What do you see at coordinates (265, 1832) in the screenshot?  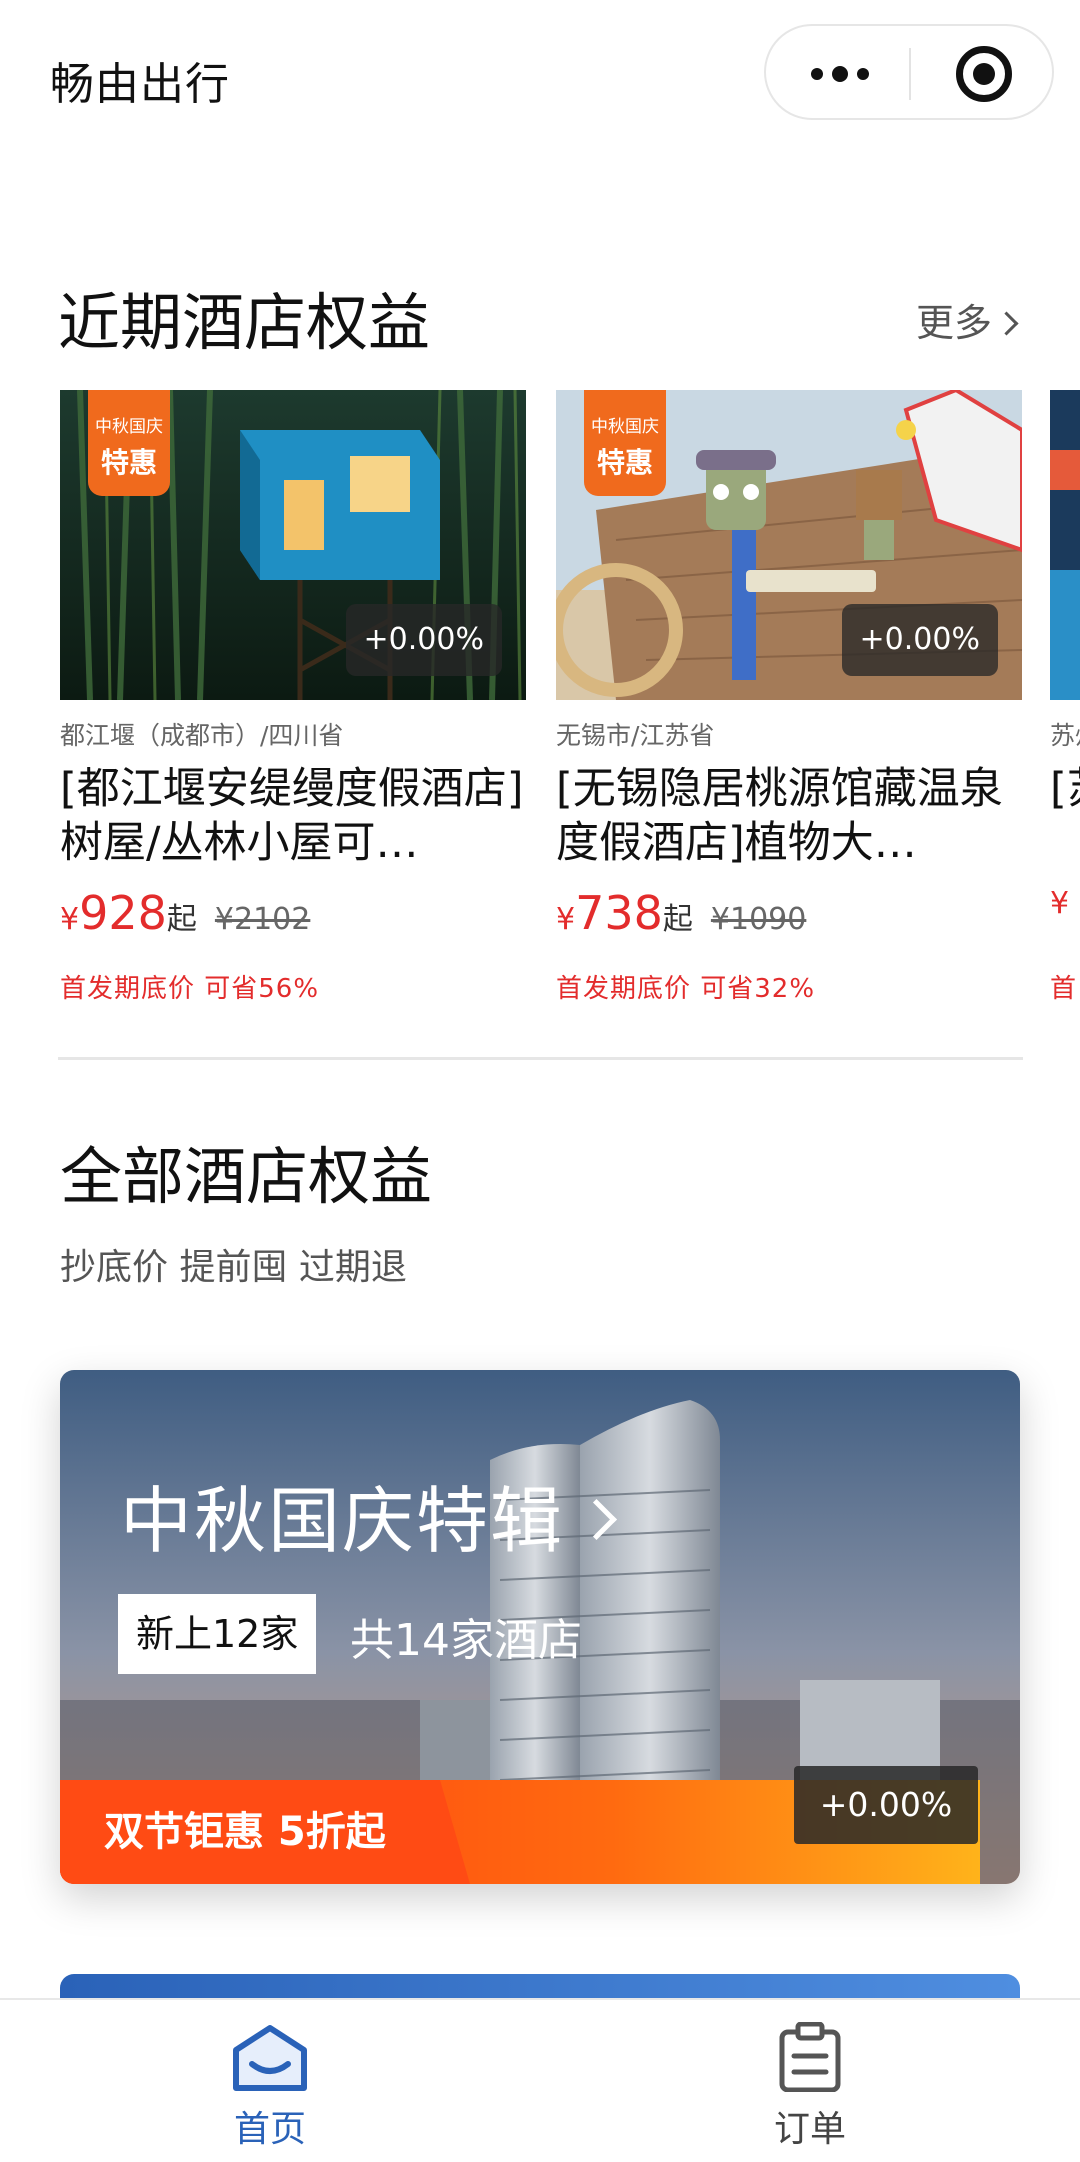 I see `banner-strip-label: 双节钜惠 5折起` at bounding box center [265, 1832].